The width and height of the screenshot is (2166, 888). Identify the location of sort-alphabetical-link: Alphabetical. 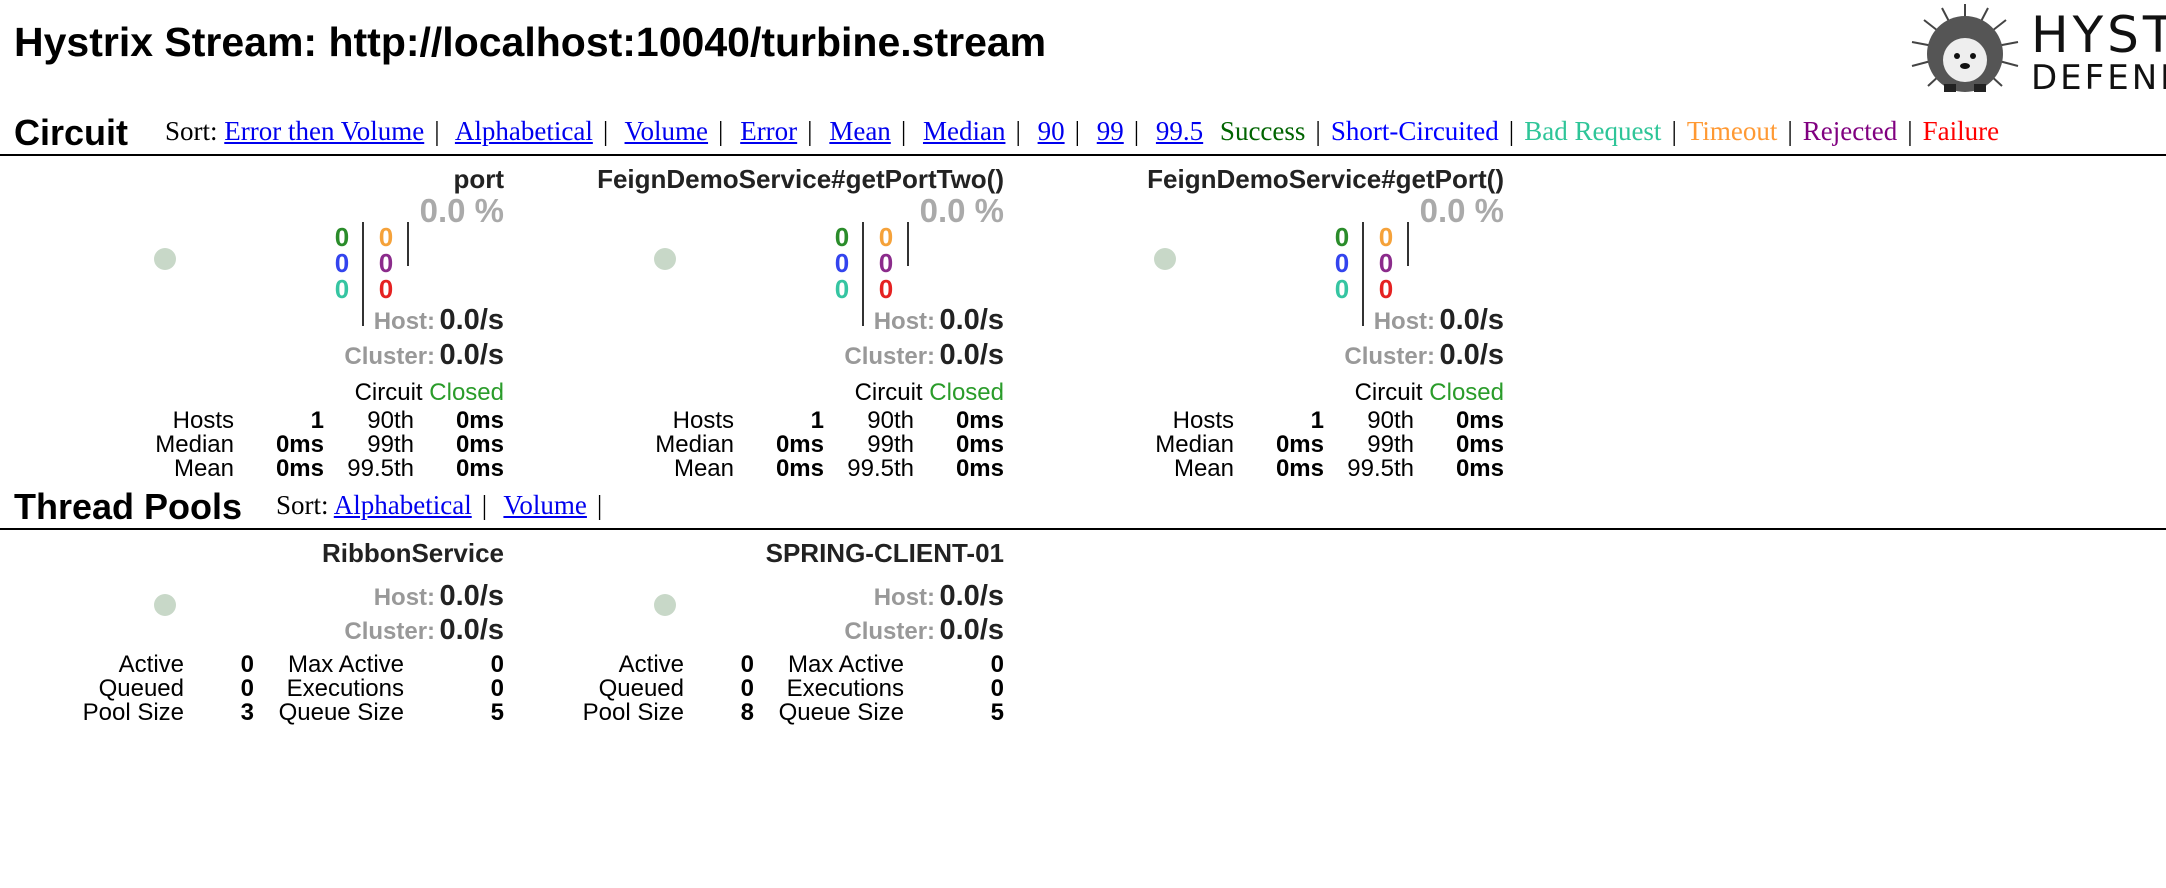
(524, 131).